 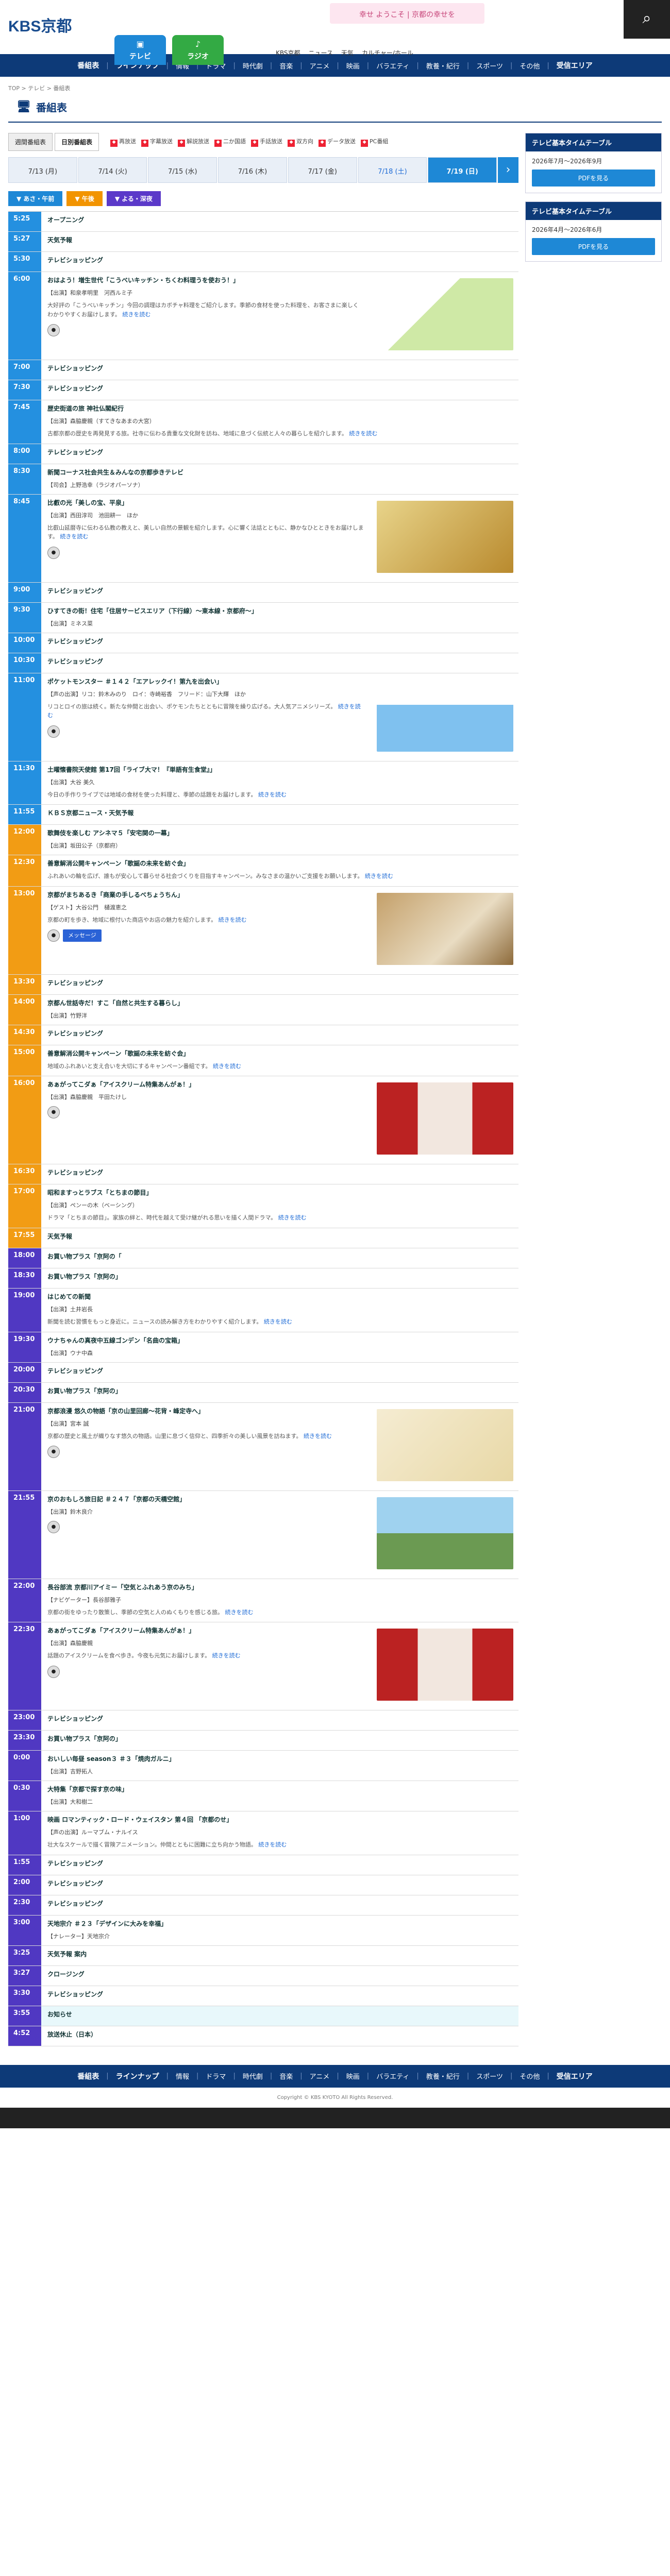 What do you see at coordinates (205, 280) in the screenshot?
I see `program-title: おはよう！増生世代「こうべいキッチン・ちくわ料理うを使おう！」` at bounding box center [205, 280].